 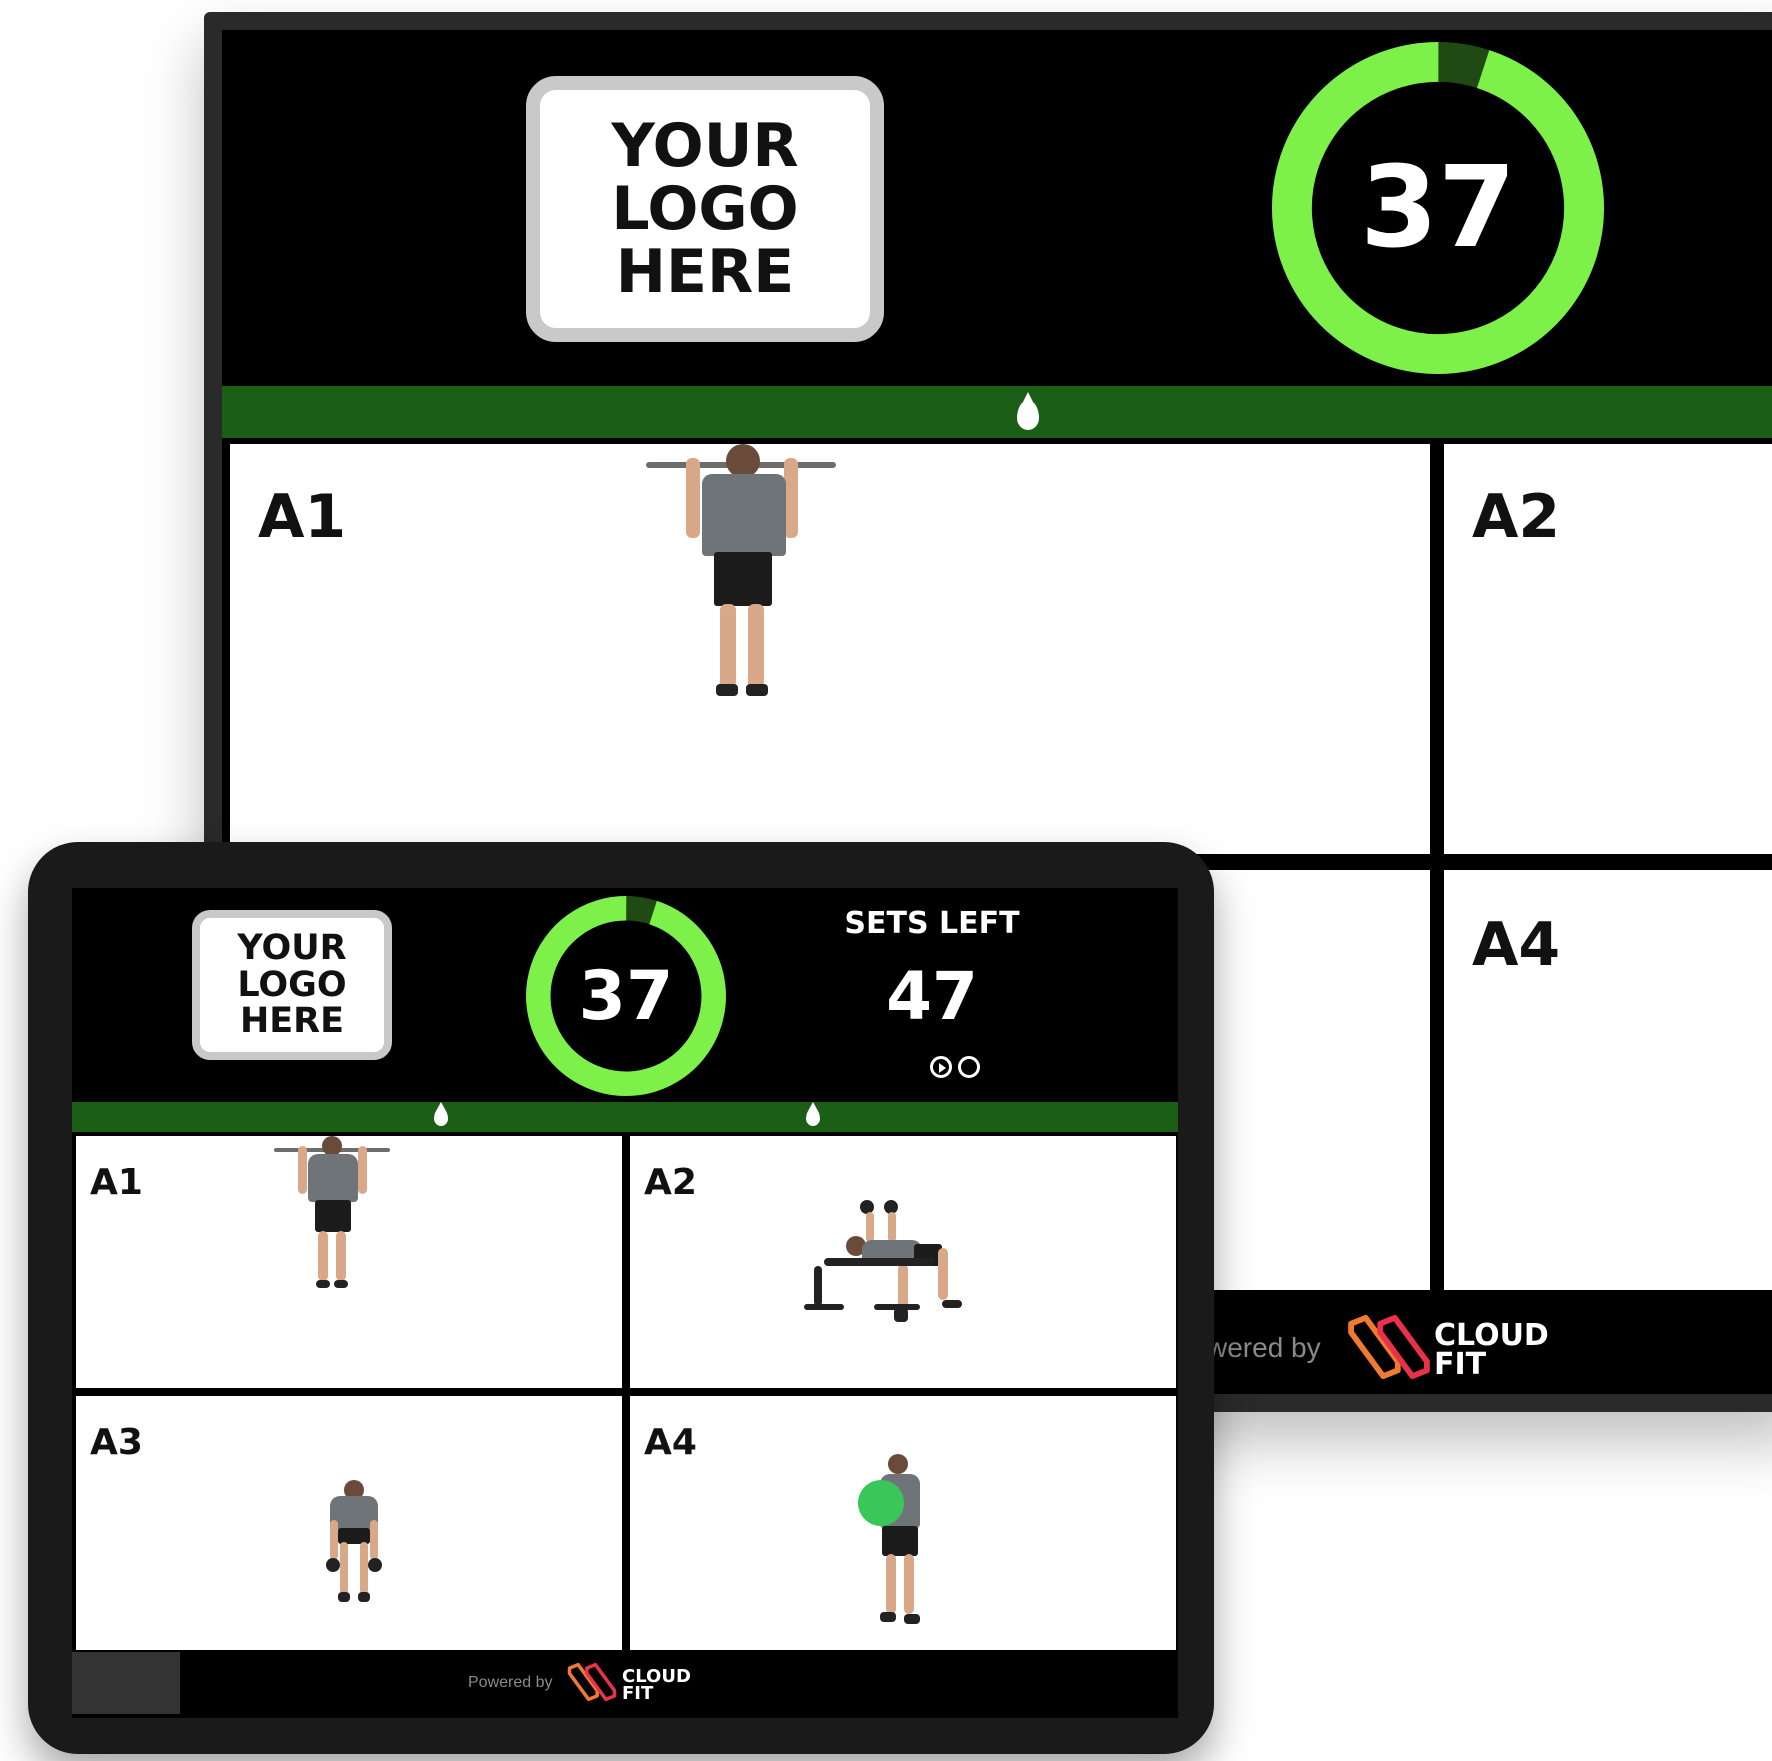 I want to click on tablet-footer: Powered by CLOUD FIT, so click(x=625, y=1685).